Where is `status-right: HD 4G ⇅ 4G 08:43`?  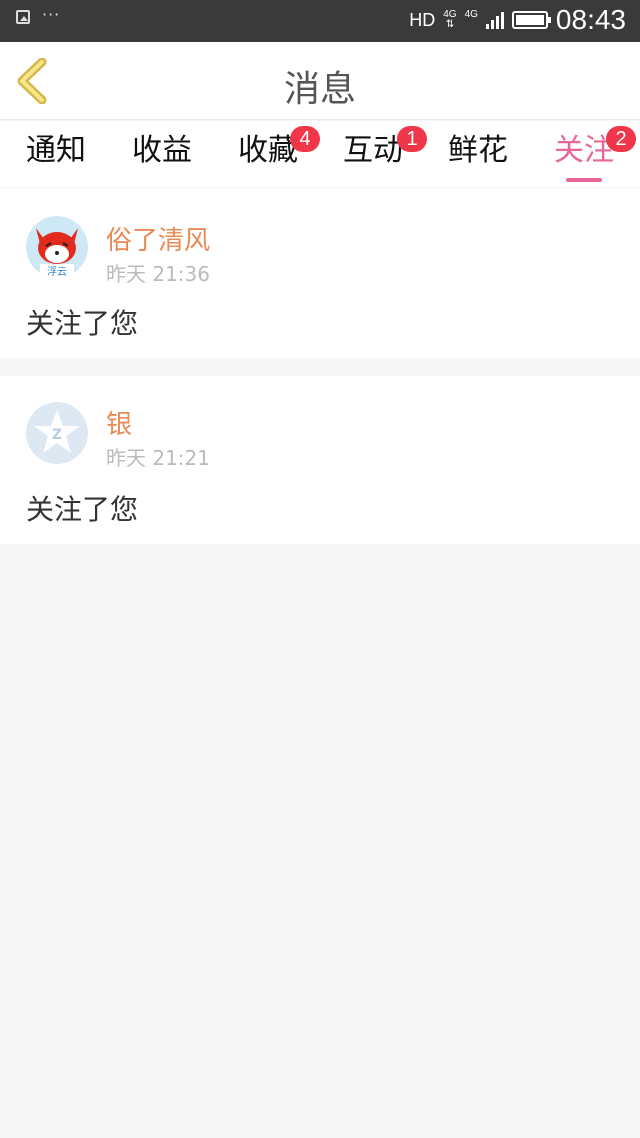
status-right: HD 4G ⇅ 4G 08:43 is located at coordinates (517, 20).